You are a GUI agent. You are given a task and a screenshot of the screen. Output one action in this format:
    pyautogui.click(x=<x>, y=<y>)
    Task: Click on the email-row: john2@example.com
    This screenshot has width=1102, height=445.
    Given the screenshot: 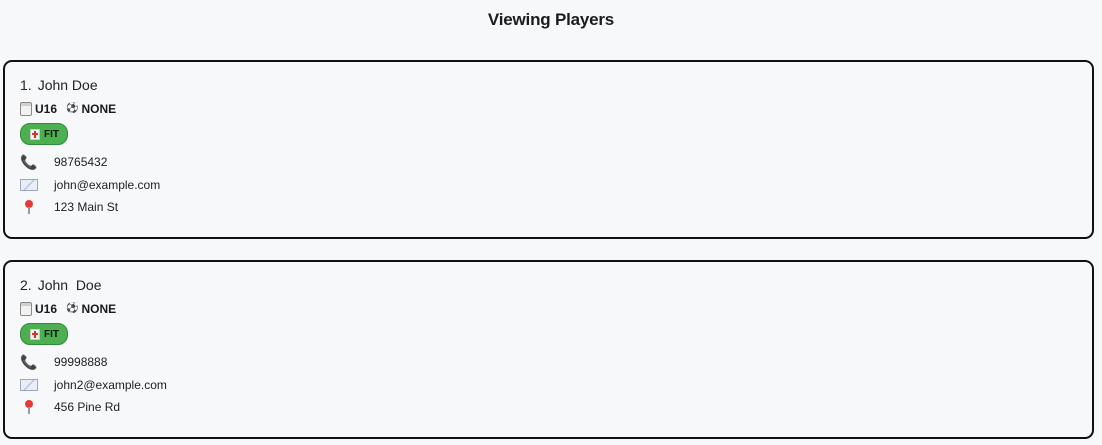 What is the action you would take?
    pyautogui.click(x=93, y=385)
    